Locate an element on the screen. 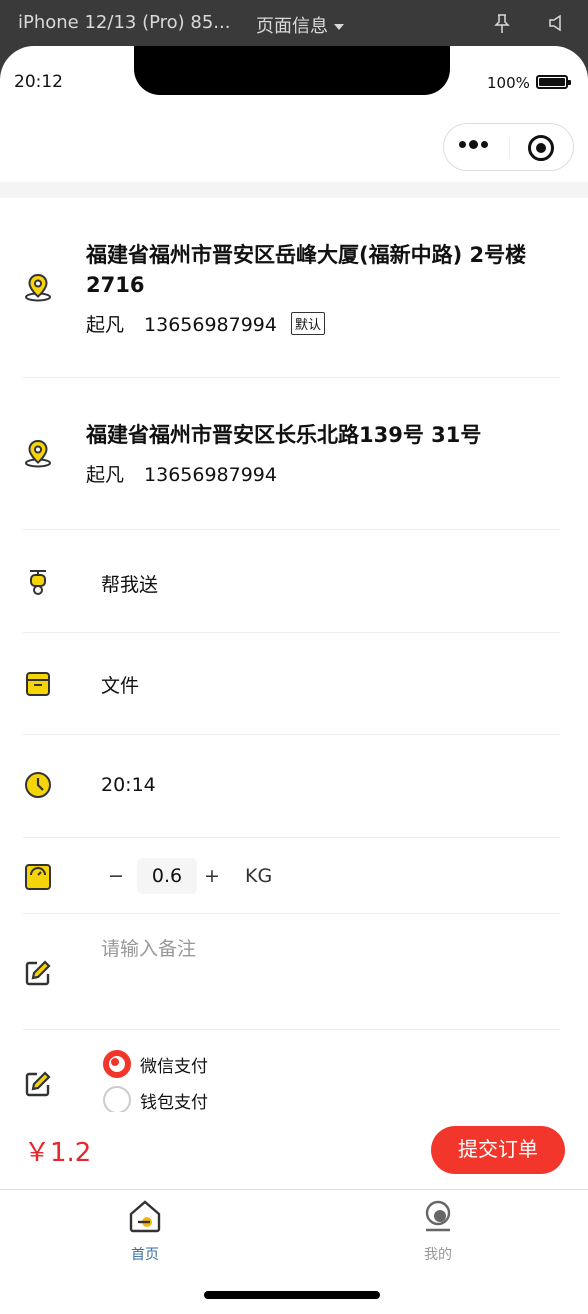 The height and width of the screenshot is (1314, 588). payment-option-wechat: 微信支付 is located at coordinates (155, 1064).